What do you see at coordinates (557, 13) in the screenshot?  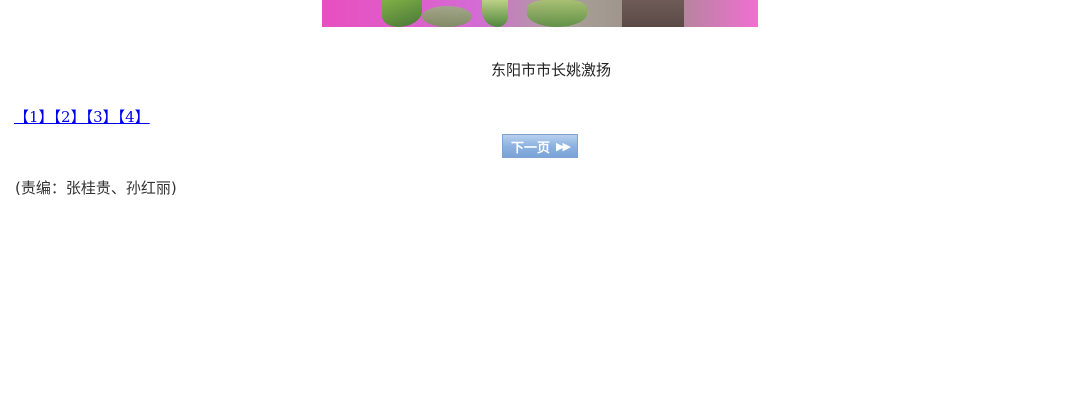 I see `flower-bloom-graphic` at bounding box center [557, 13].